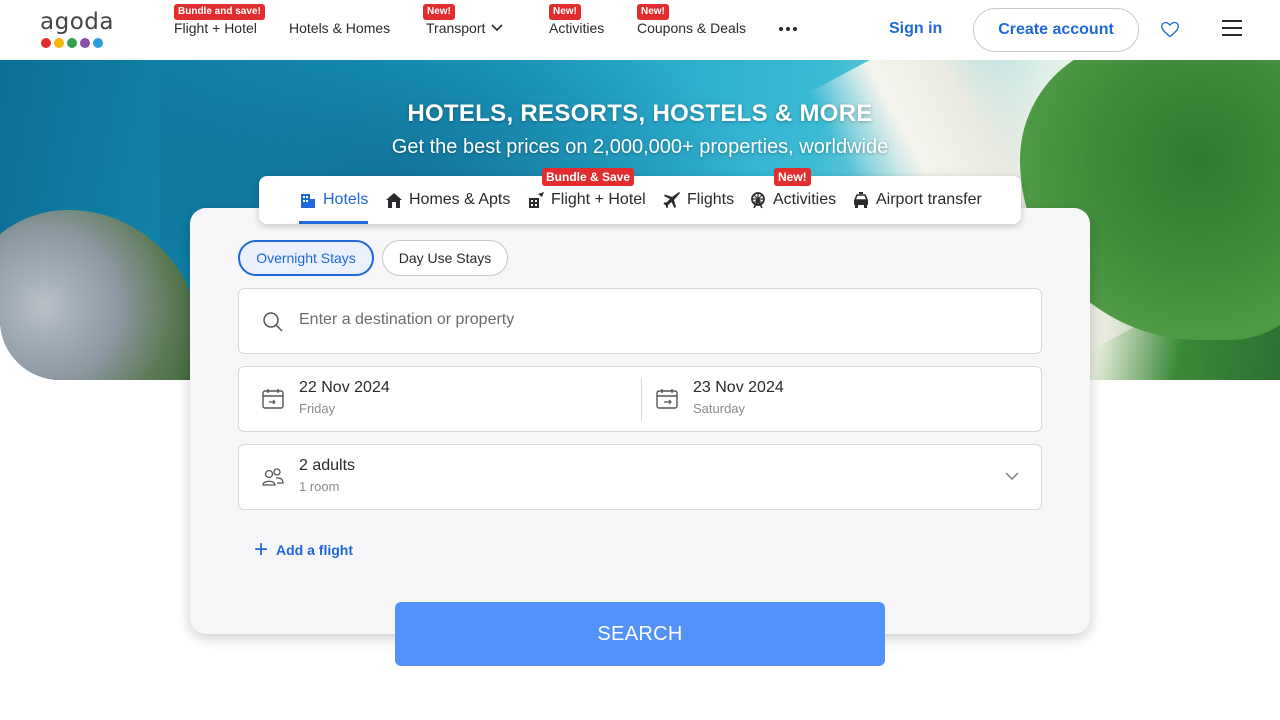  Describe the element at coordinates (1056, 30) in the screenshot. I see `create-account-button: Create account` at that location.